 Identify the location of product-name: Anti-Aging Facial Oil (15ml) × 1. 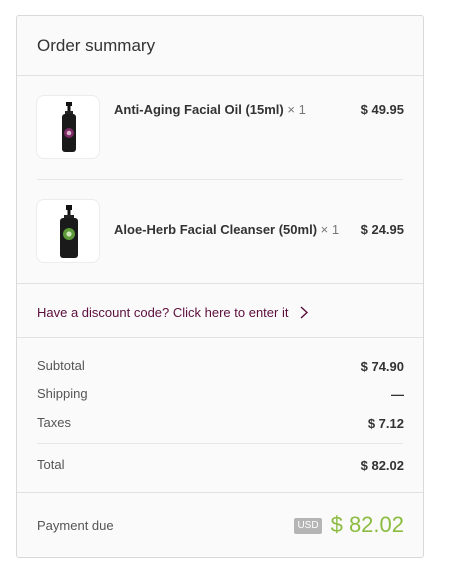
(210, 109).